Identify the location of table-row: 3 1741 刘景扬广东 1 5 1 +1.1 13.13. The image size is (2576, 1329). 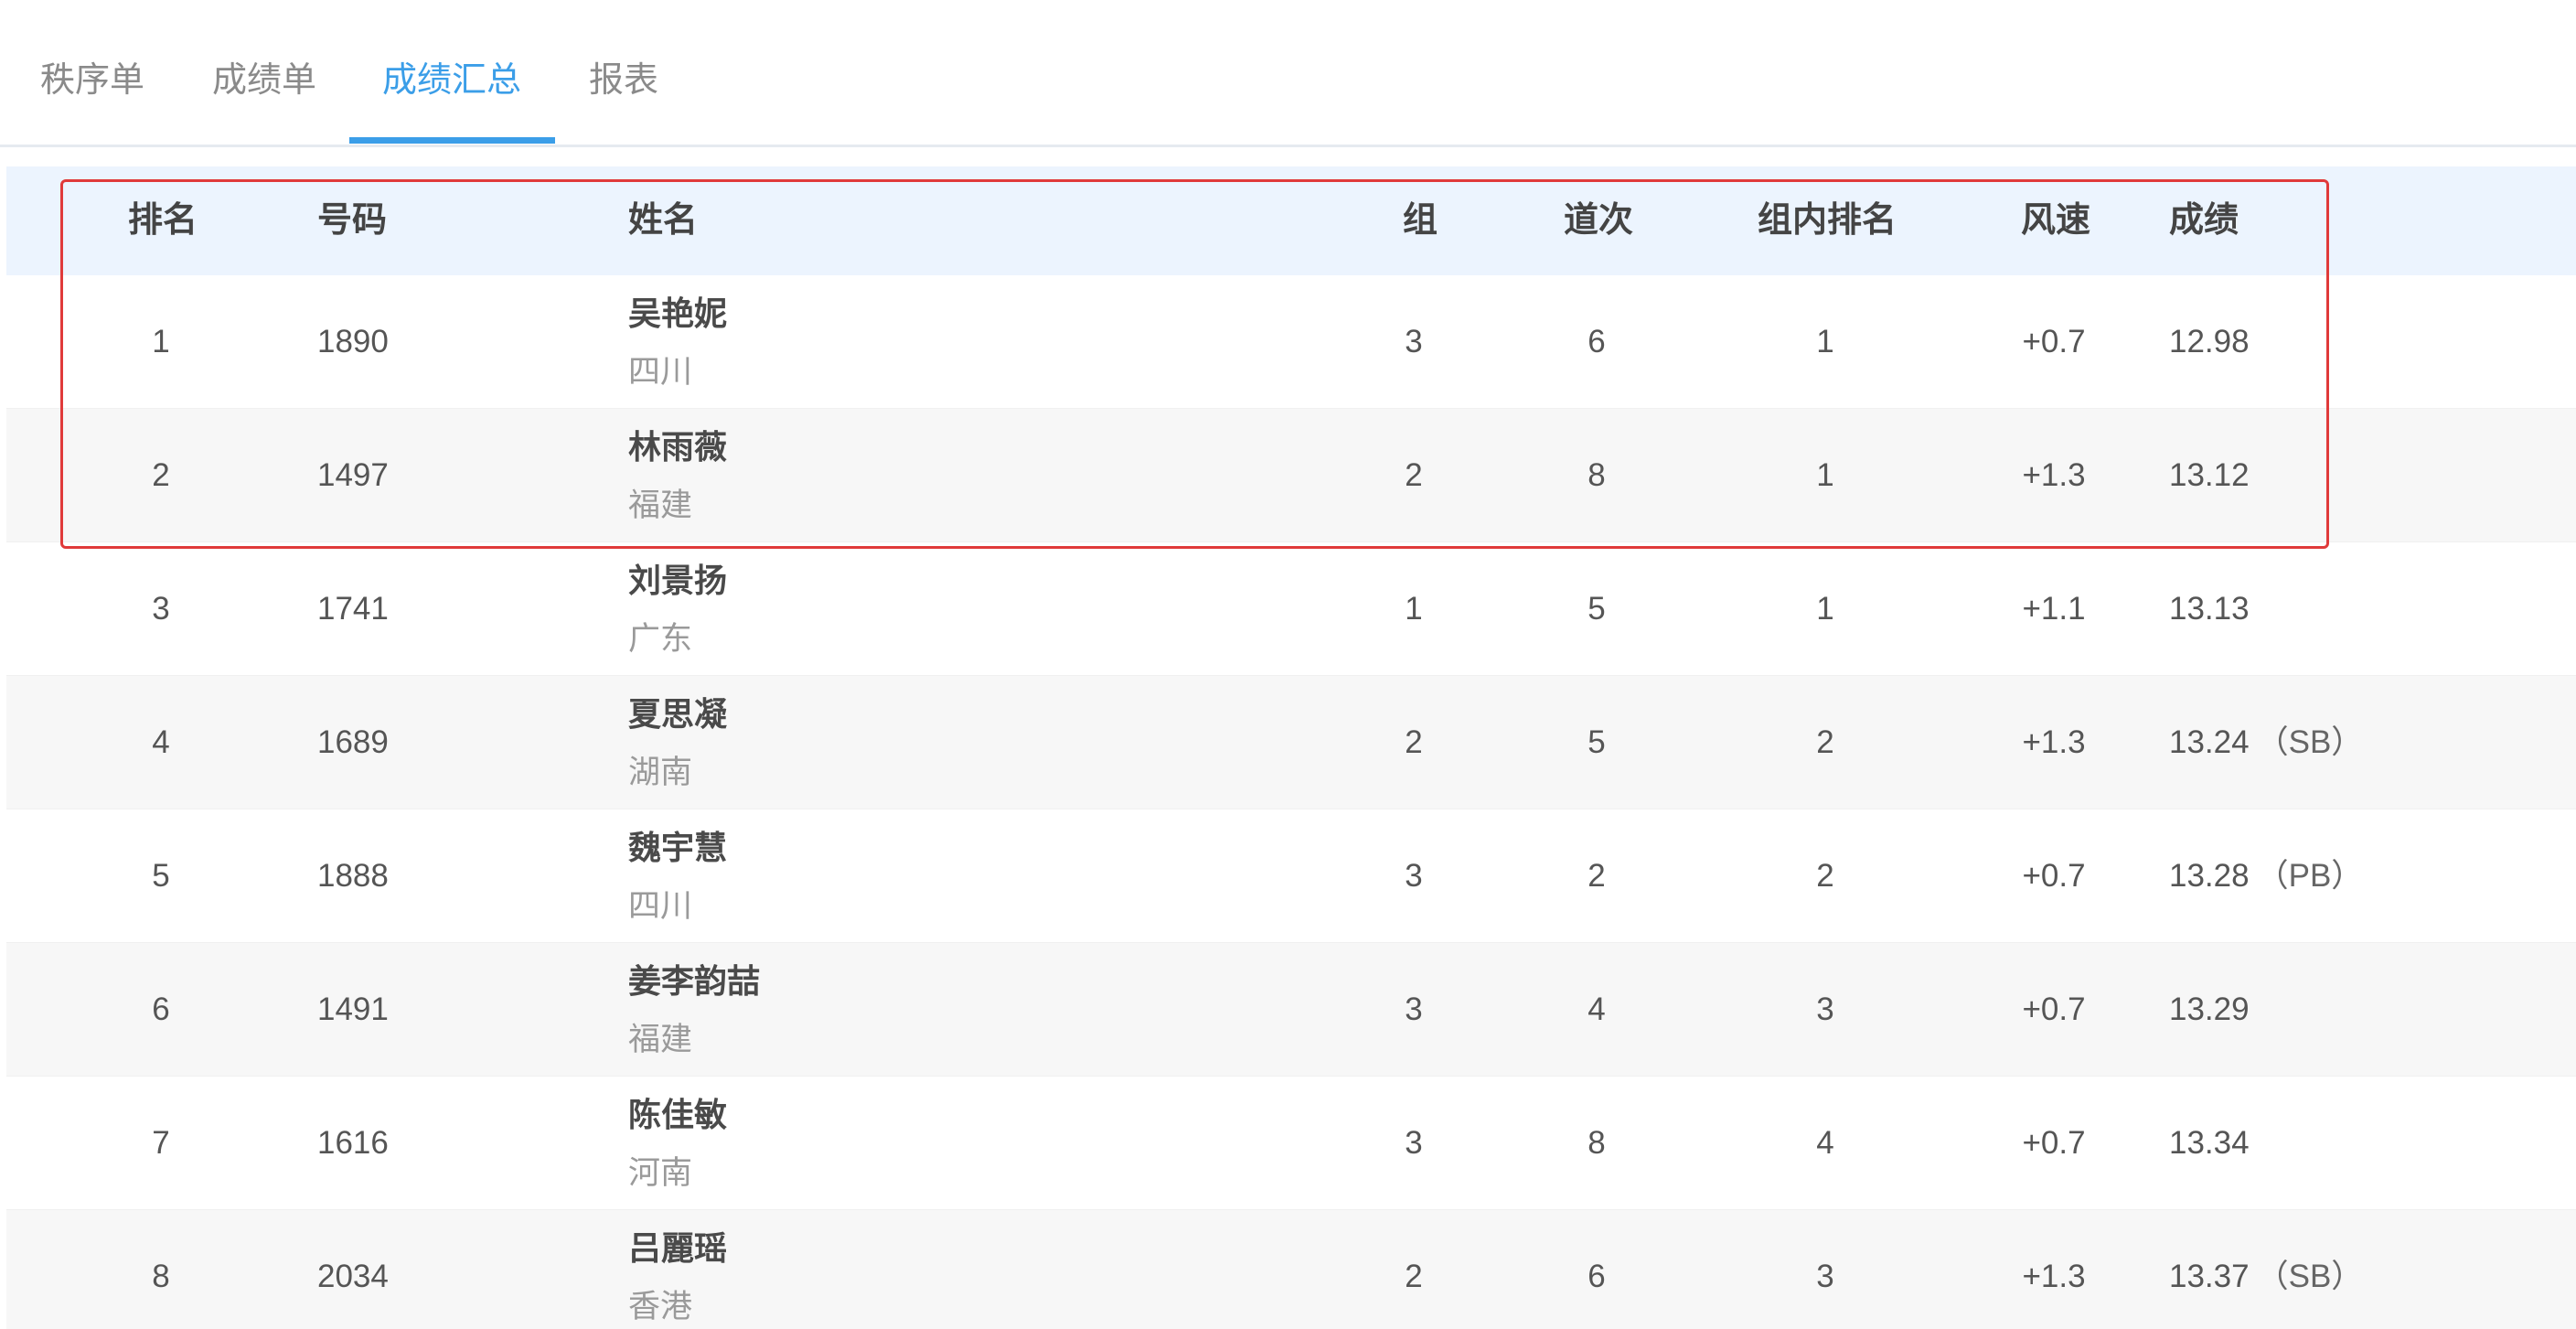
(1291, 609).